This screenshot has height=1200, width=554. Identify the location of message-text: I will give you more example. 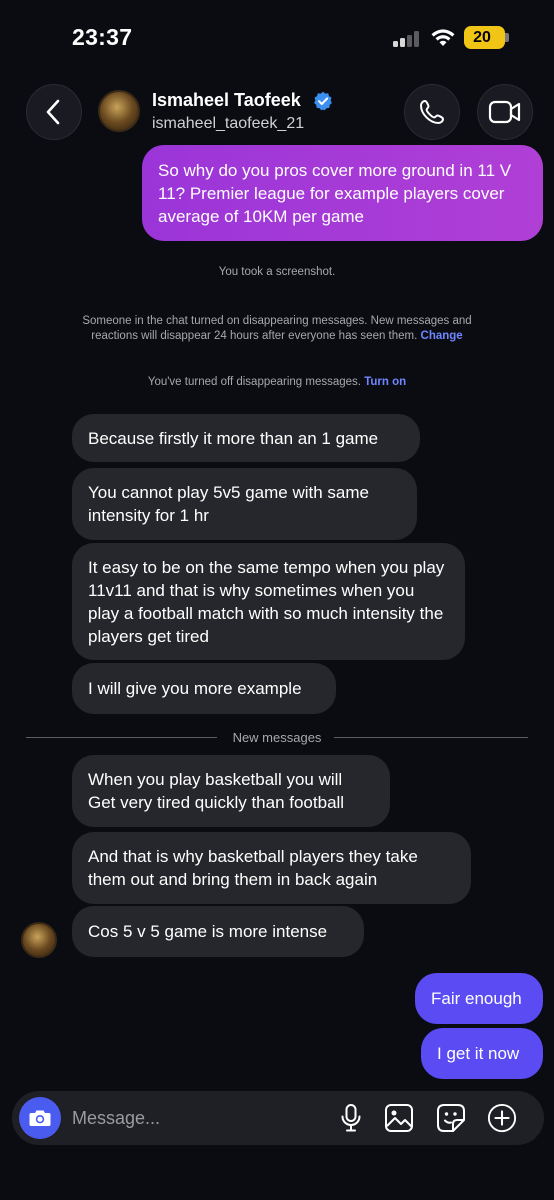
(195, 688).